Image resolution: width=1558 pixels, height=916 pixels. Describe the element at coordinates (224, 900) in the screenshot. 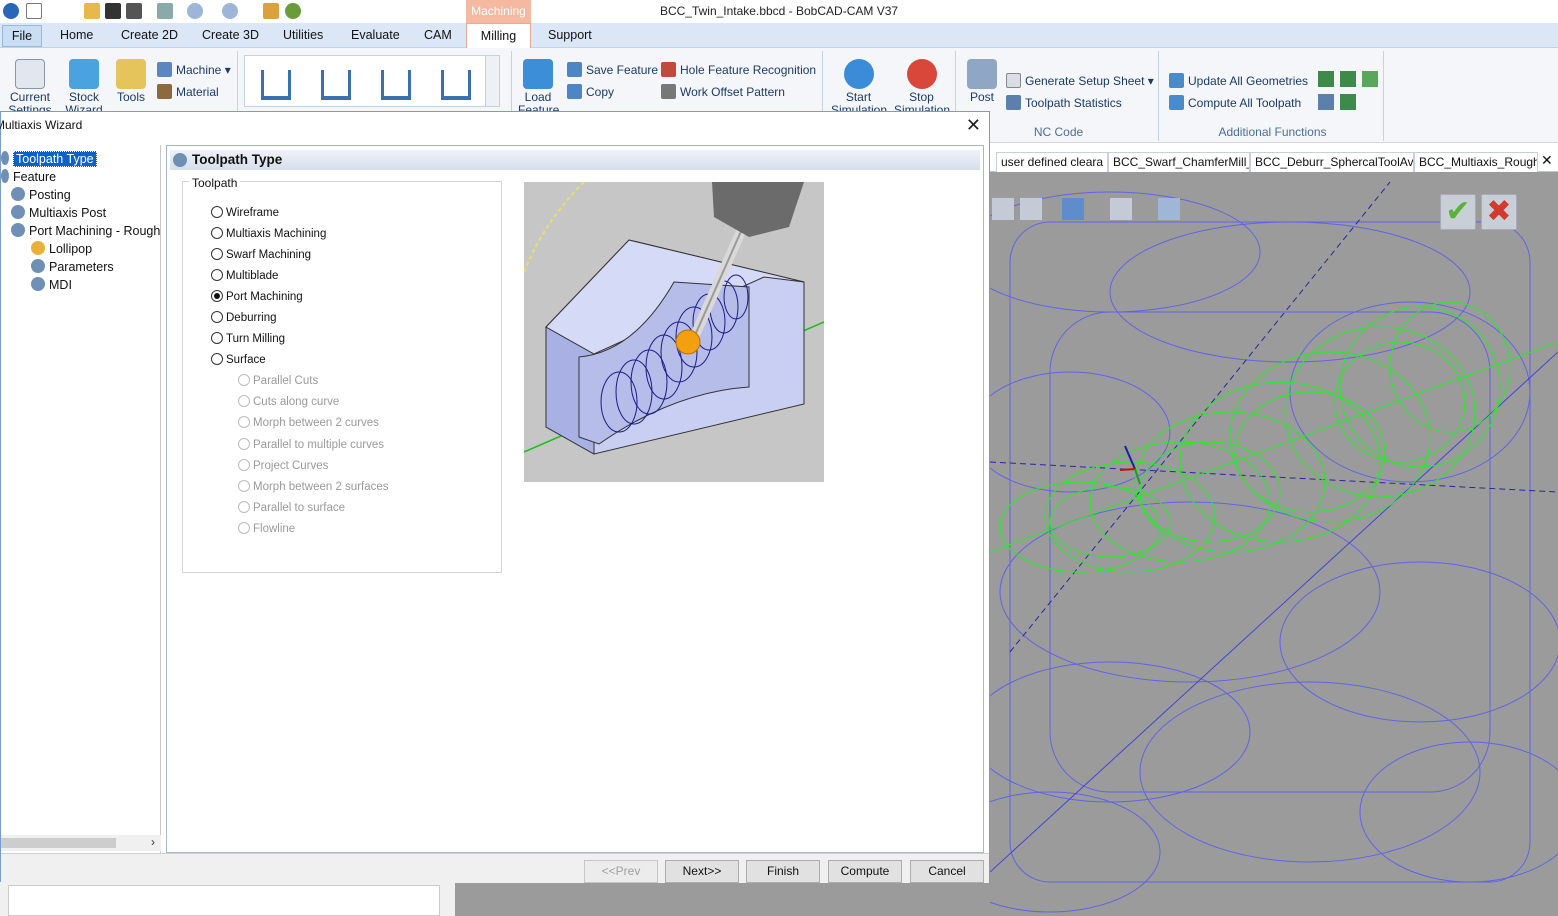

I see `lower-input-area` at that location.